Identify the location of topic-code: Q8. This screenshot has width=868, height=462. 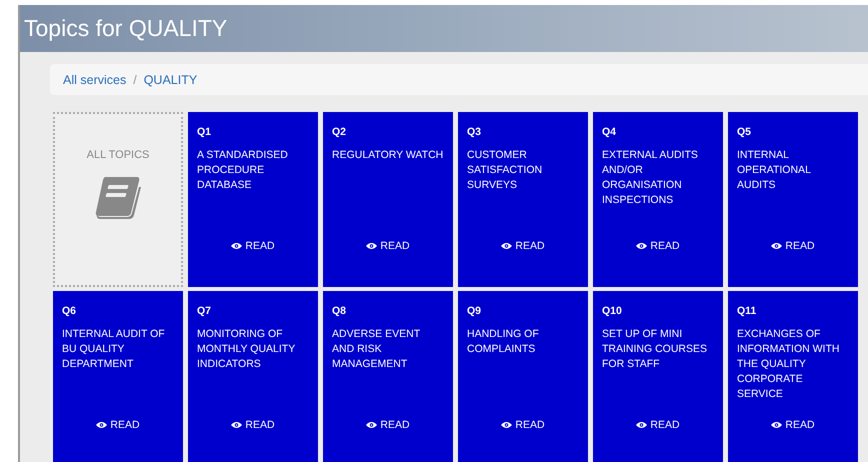
(340, 311).